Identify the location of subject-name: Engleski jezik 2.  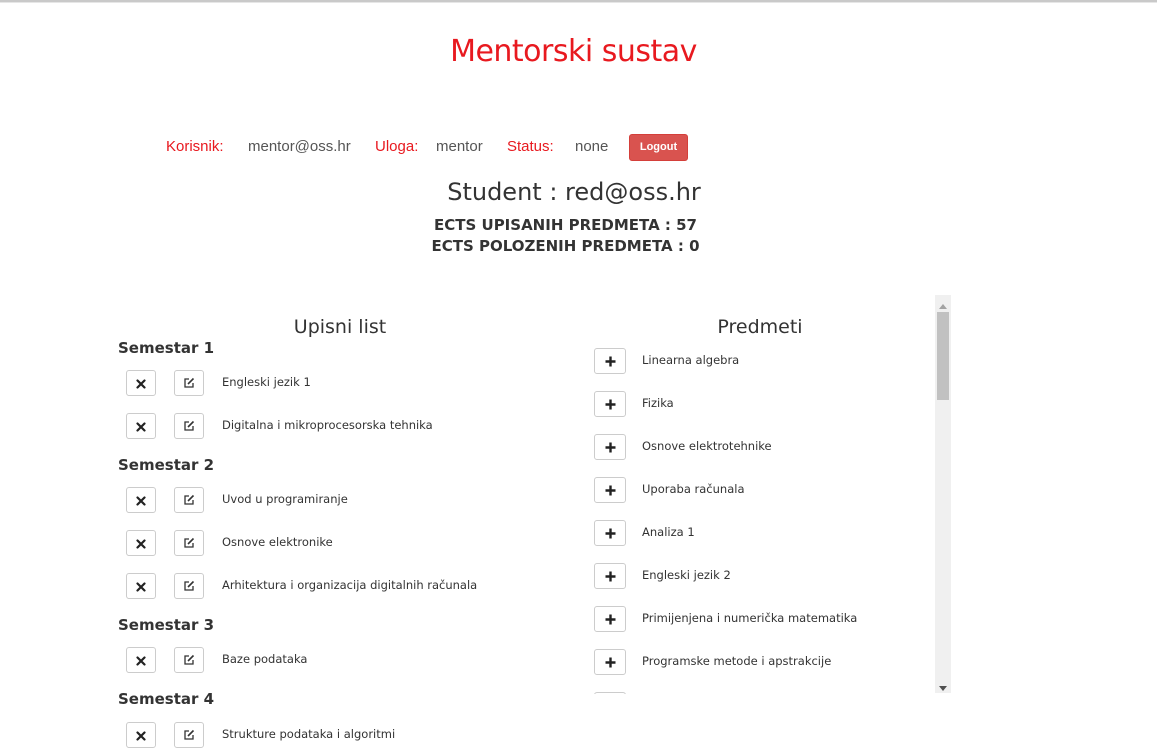
(686, 575).